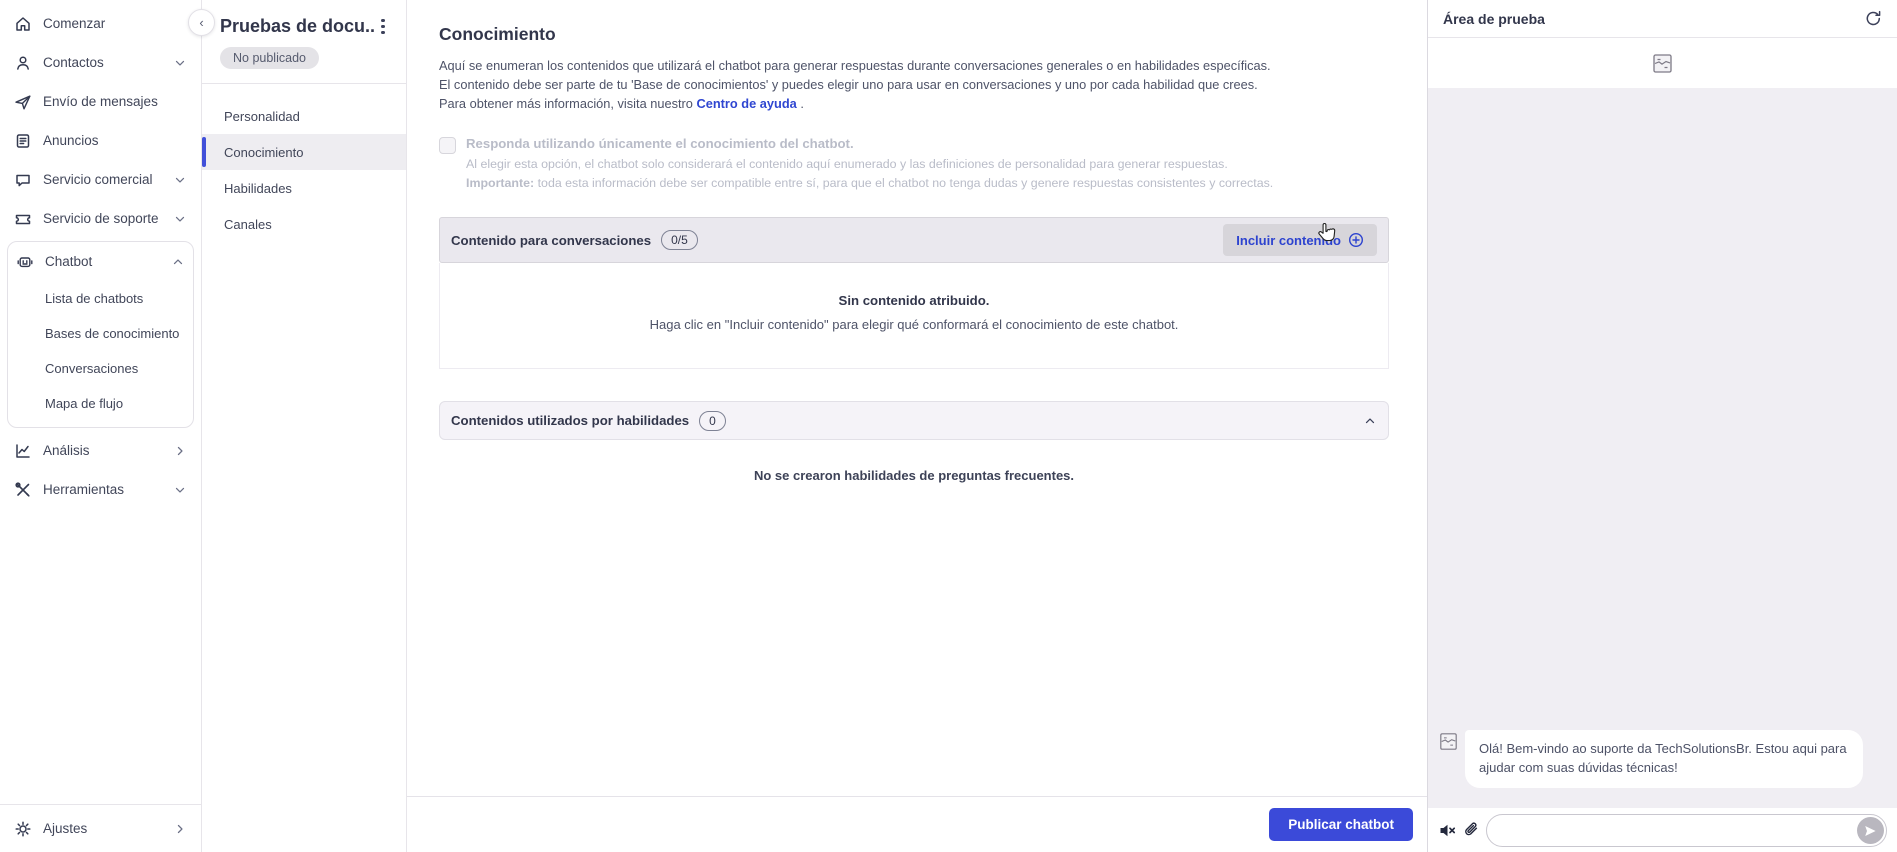  Describe the element at coordinates (201, 22) in the screenshot. I see `collapse-panel-button: ‹` at that location.